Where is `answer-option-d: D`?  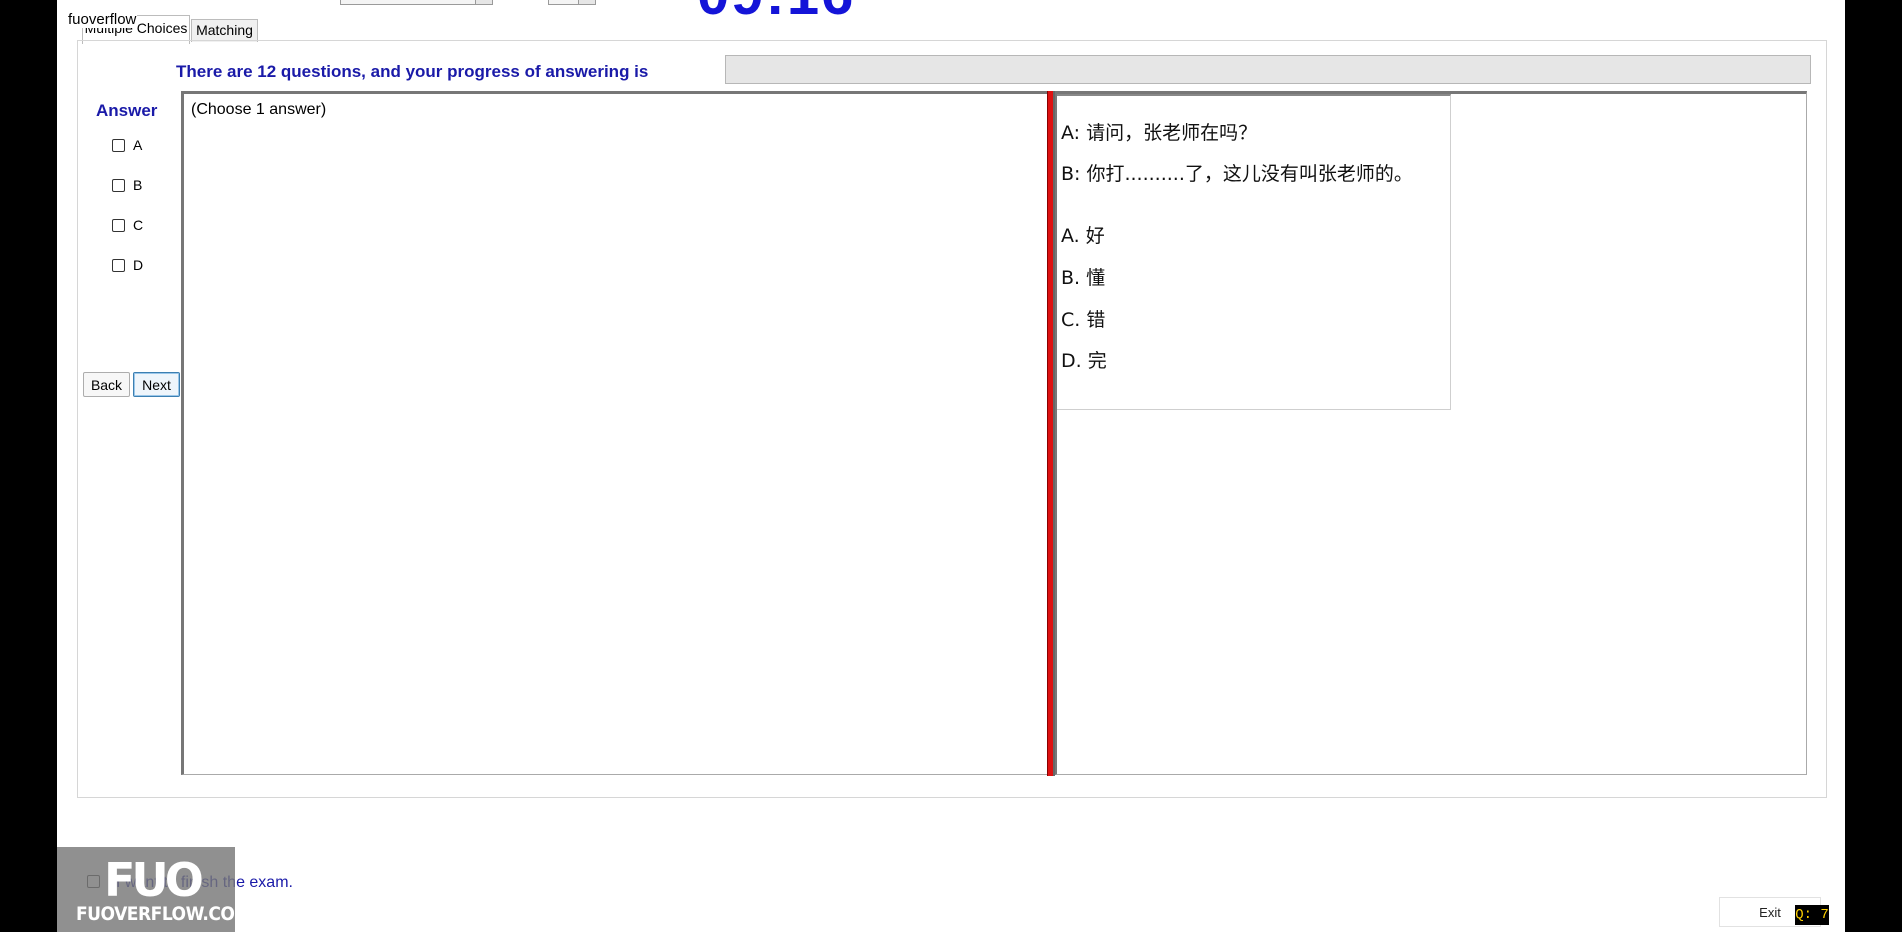
answer-option-d: D is located at coordinates (127, 265).